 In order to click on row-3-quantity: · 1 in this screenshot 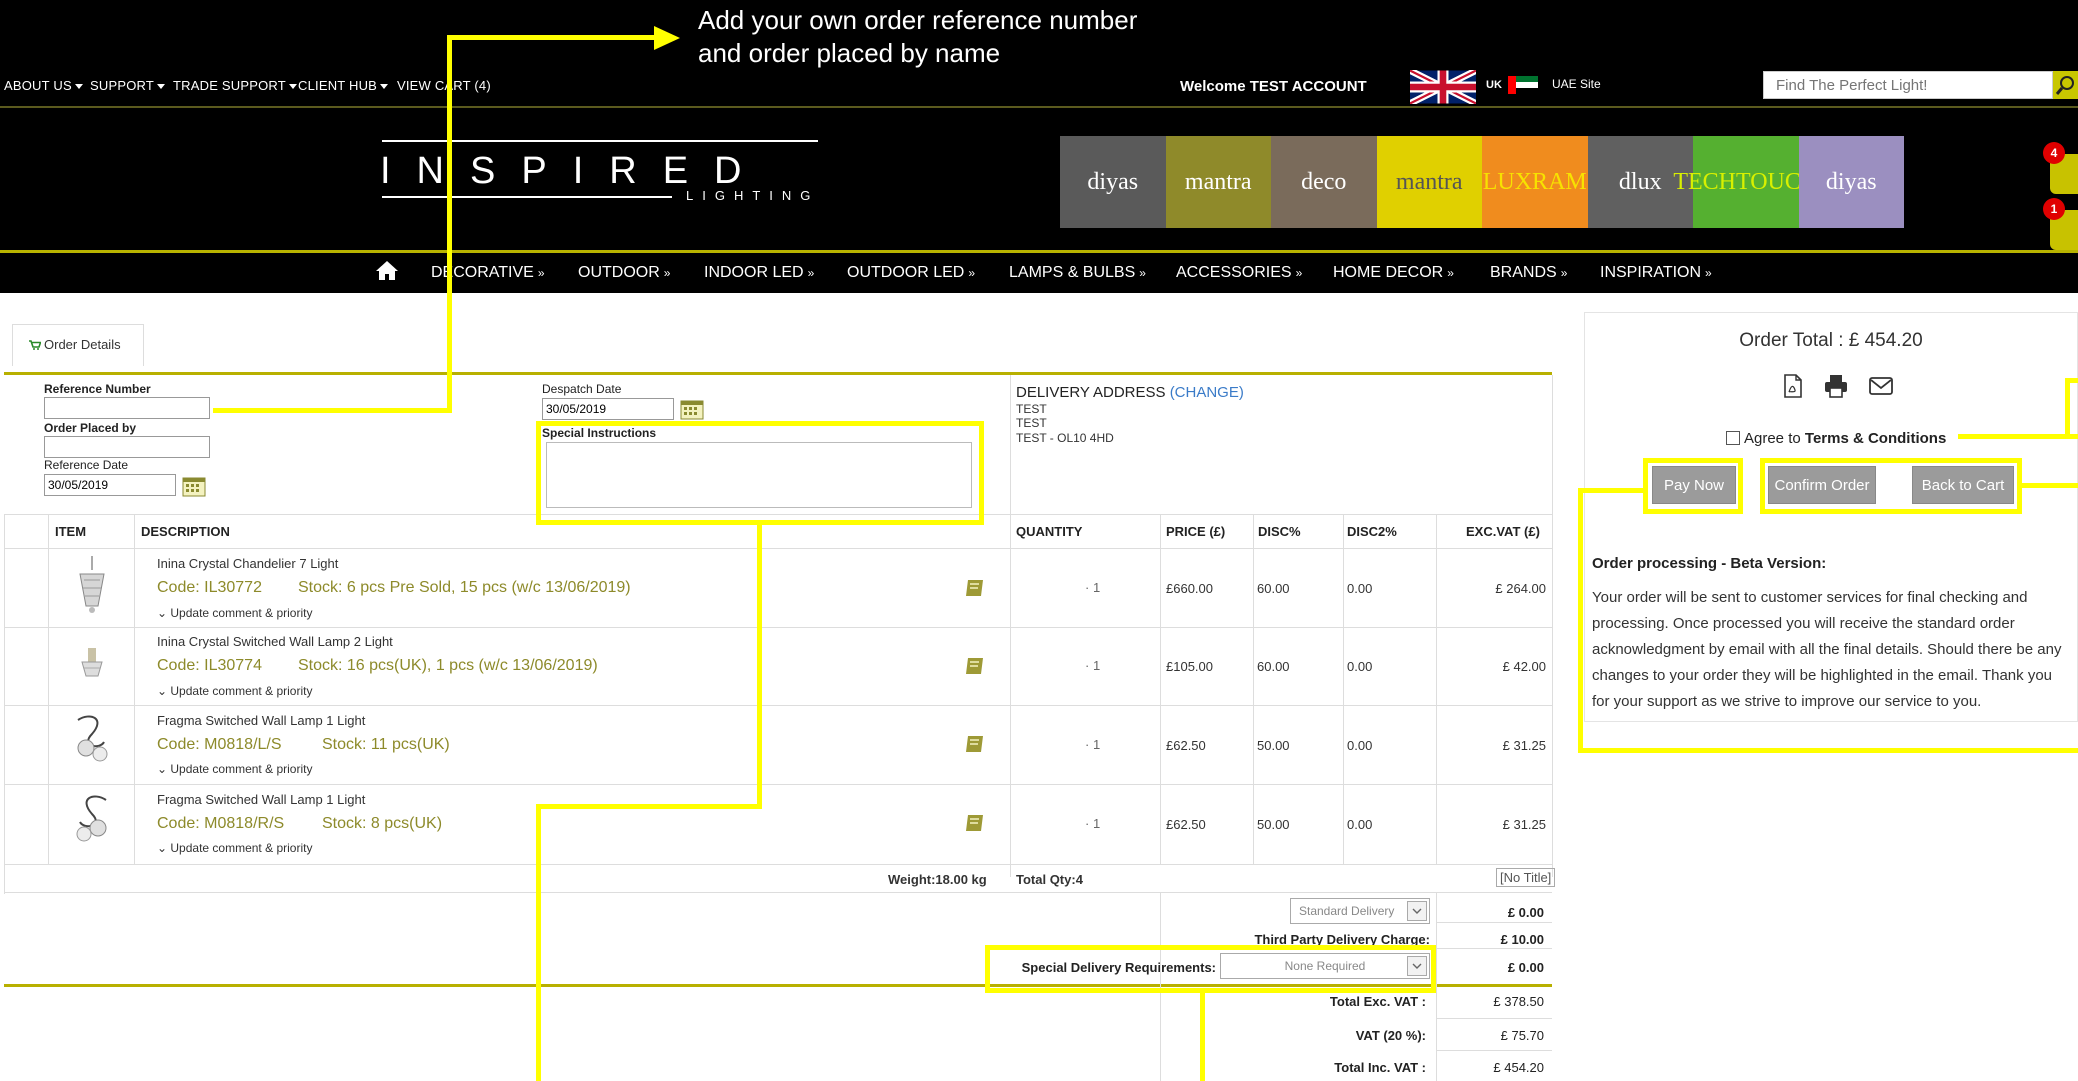, I will do `click(1092, 744)`.